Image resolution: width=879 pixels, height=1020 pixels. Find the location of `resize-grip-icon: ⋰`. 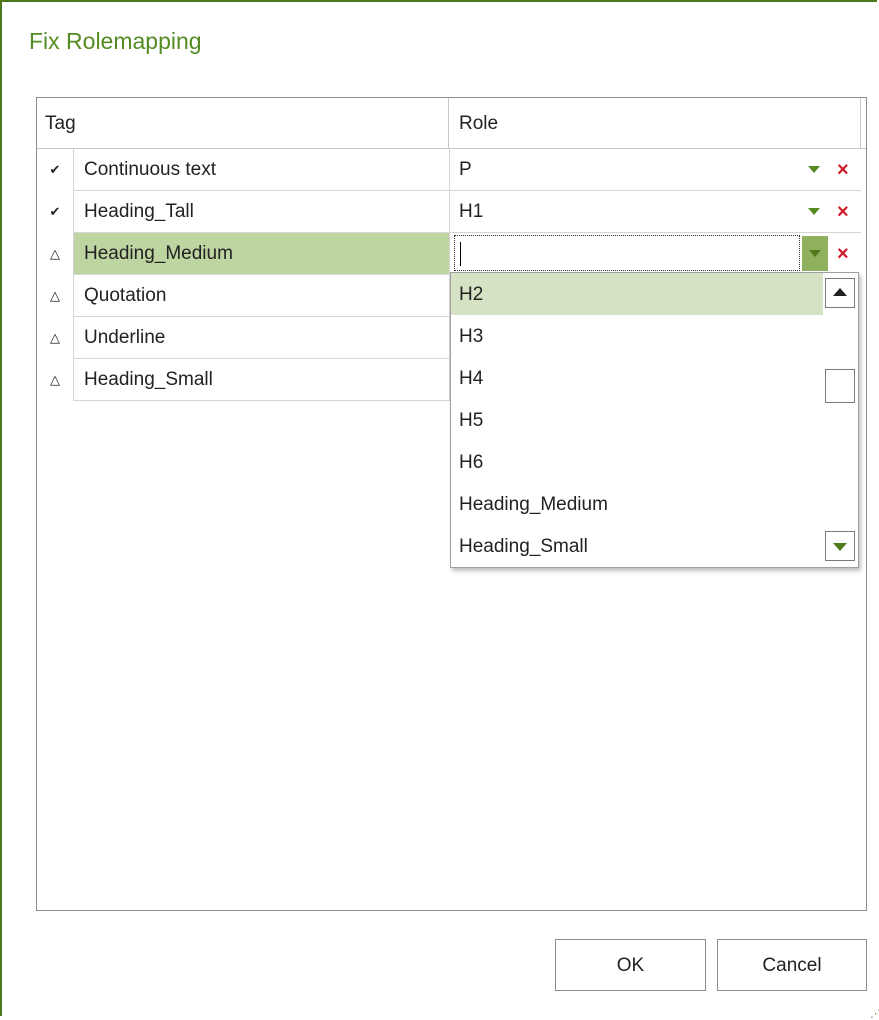

resize-grip-icon: ⋰ is located at coordinates (874, 1013).